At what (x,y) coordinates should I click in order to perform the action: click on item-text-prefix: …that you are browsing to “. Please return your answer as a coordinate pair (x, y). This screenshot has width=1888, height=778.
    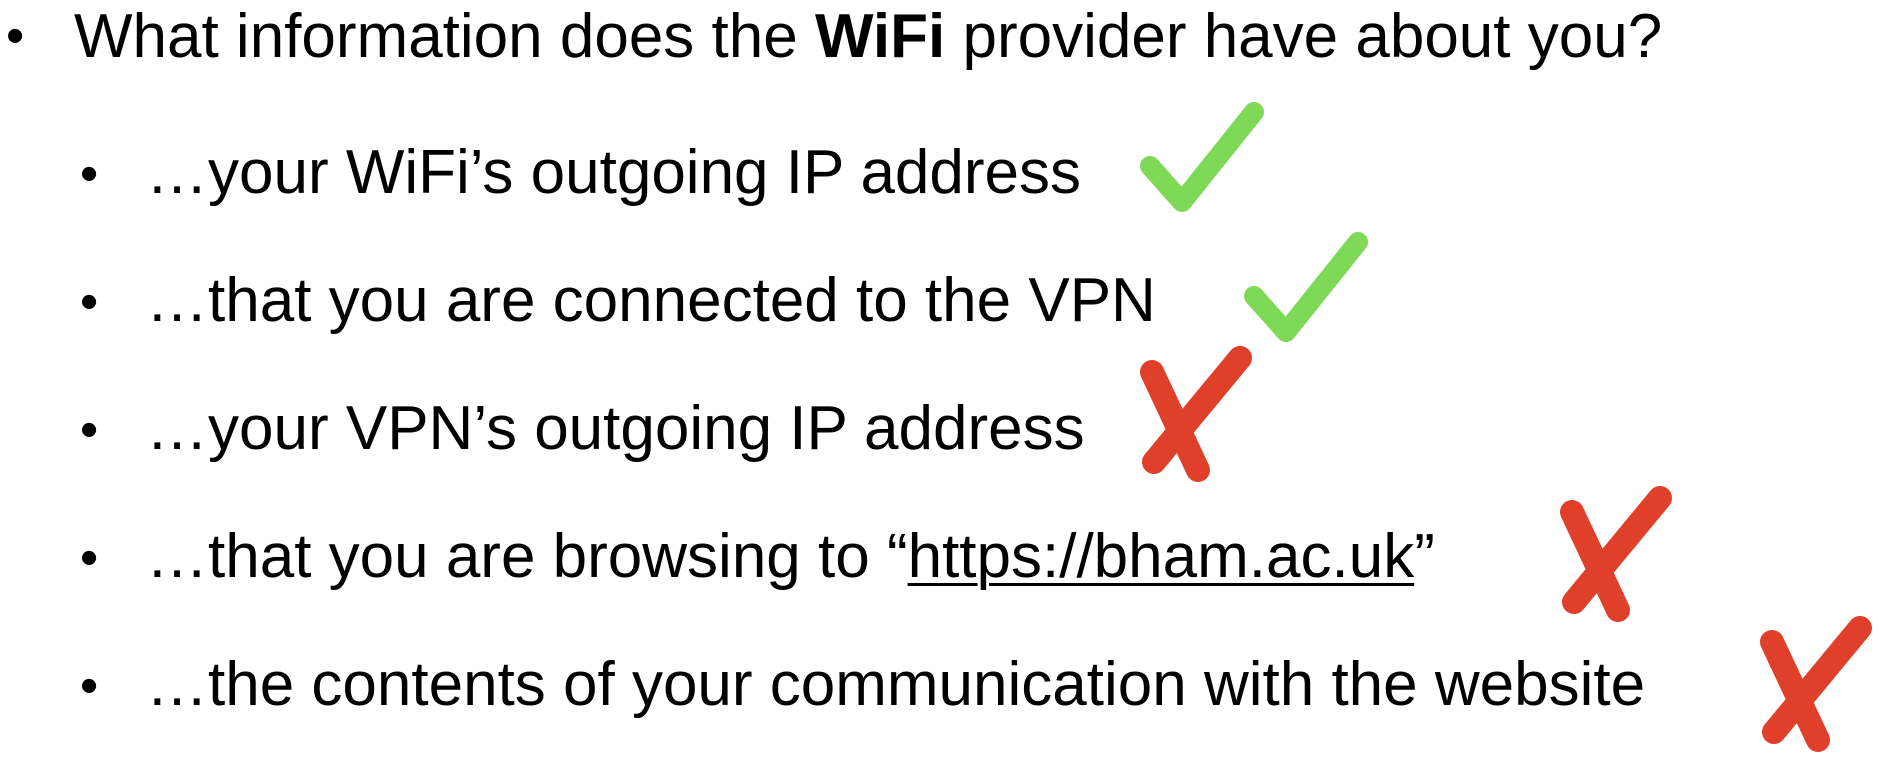
    Looking at the image, I should click on (527, 556).